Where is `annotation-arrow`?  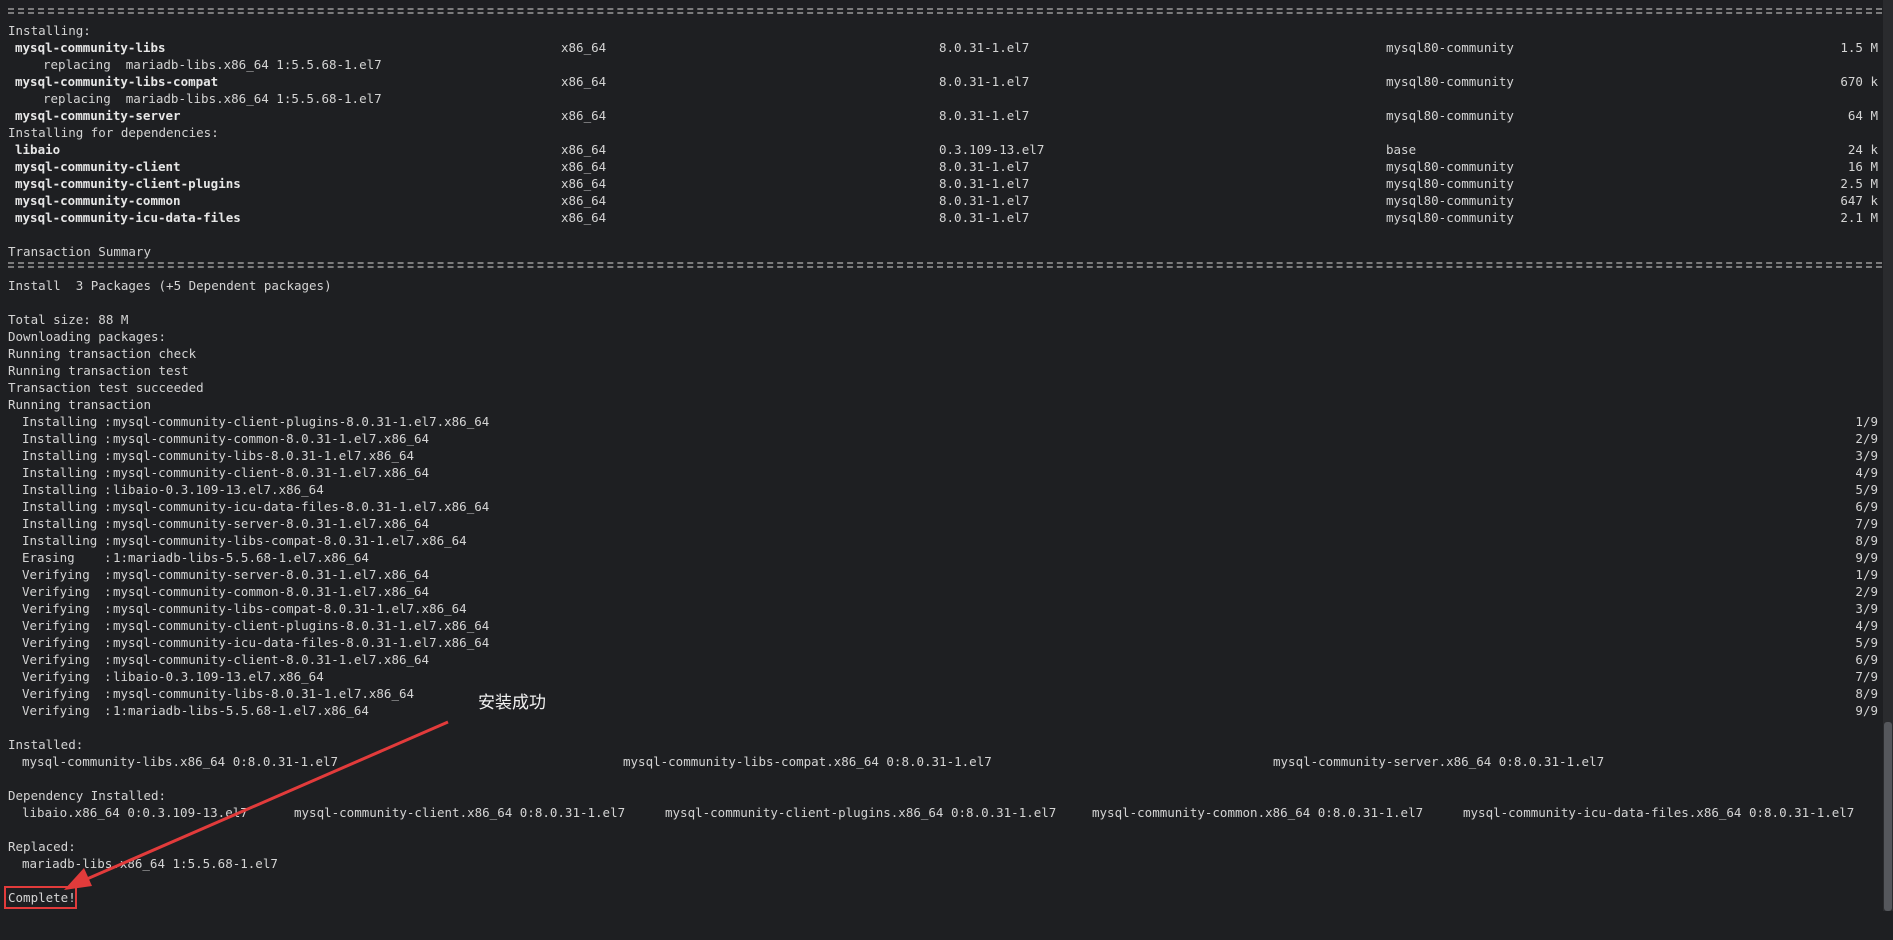
annotation-arrow is located at coordinates (256, 805).